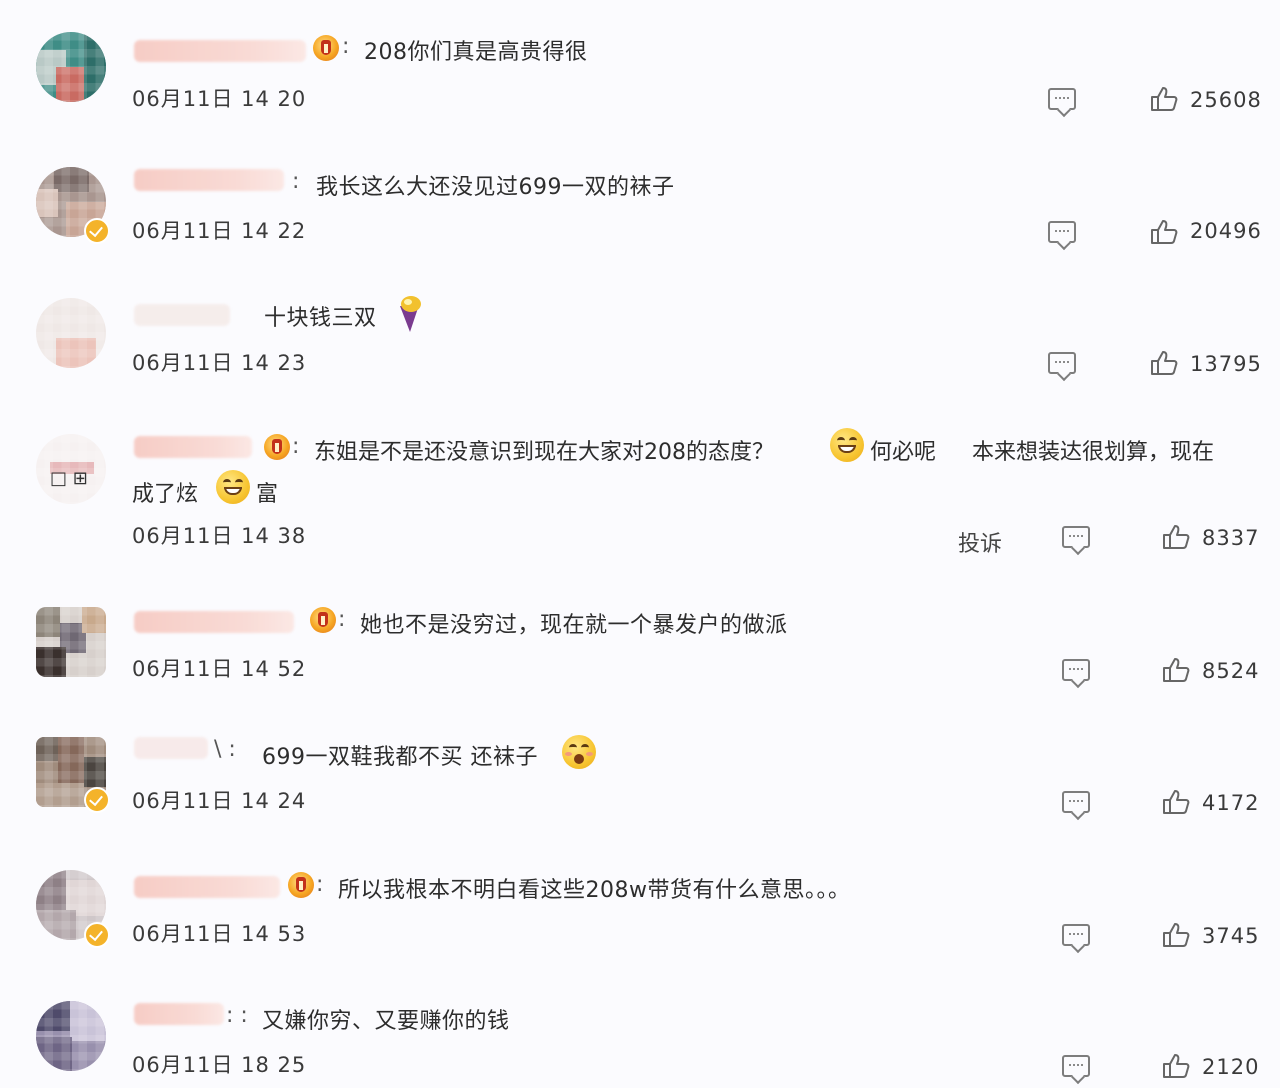  I want to click on comment-item: : 她也不是没穷过，现在就一个暴发户的做派 06月11日 14 52 8524, so click(640, 651).